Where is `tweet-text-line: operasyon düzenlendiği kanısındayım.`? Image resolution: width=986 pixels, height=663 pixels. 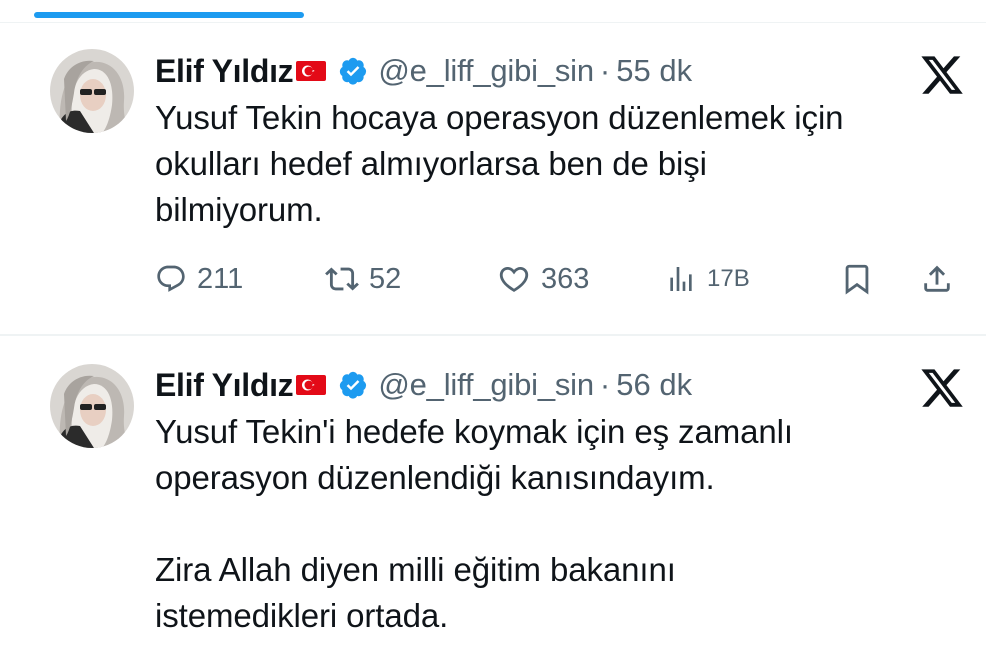
tweet-text-line: operasyon düzenlendiği kanısındayım. is located at coordinates (435, 477).